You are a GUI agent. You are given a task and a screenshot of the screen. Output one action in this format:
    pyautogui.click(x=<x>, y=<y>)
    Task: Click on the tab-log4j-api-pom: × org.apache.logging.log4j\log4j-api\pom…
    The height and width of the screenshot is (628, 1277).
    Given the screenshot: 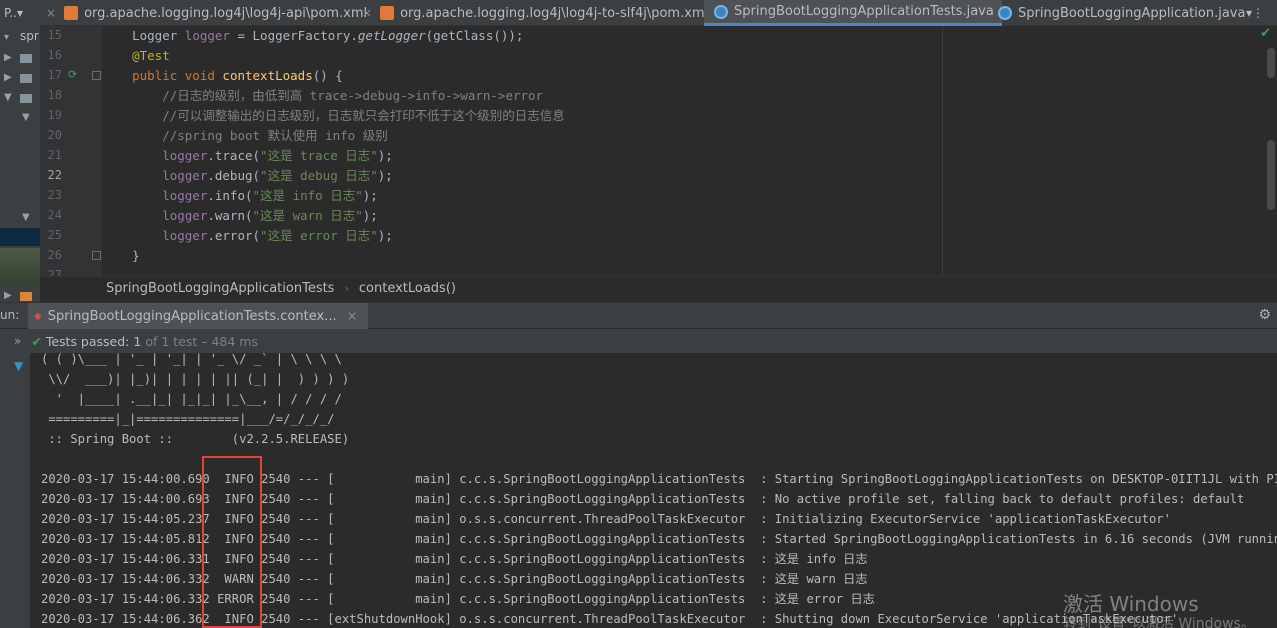 What is the action you would take?
    pyautogui.click(x=206, y=13)
    